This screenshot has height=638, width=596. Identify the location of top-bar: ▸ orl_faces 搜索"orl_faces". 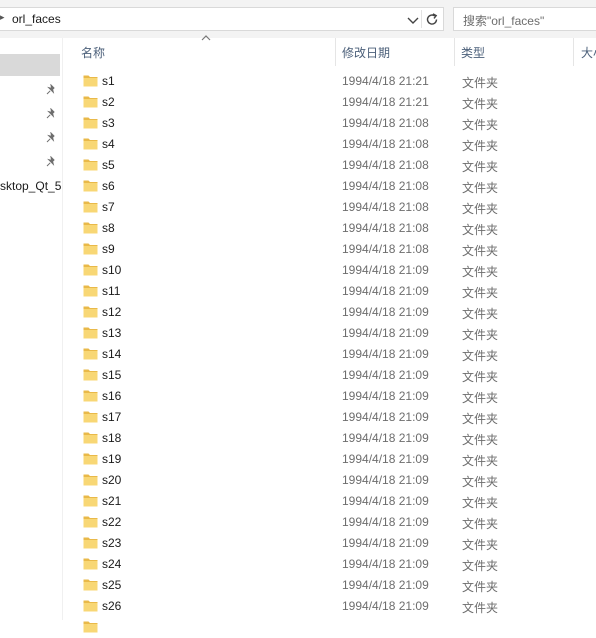
(298, 19).